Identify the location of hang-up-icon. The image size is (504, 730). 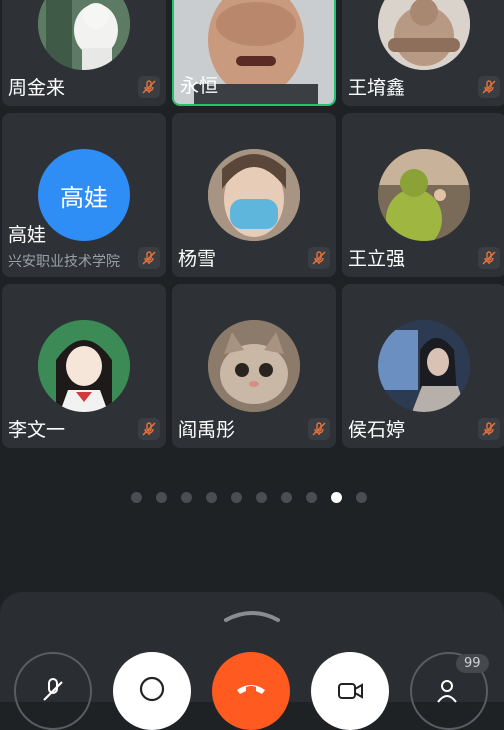
(251, 689).